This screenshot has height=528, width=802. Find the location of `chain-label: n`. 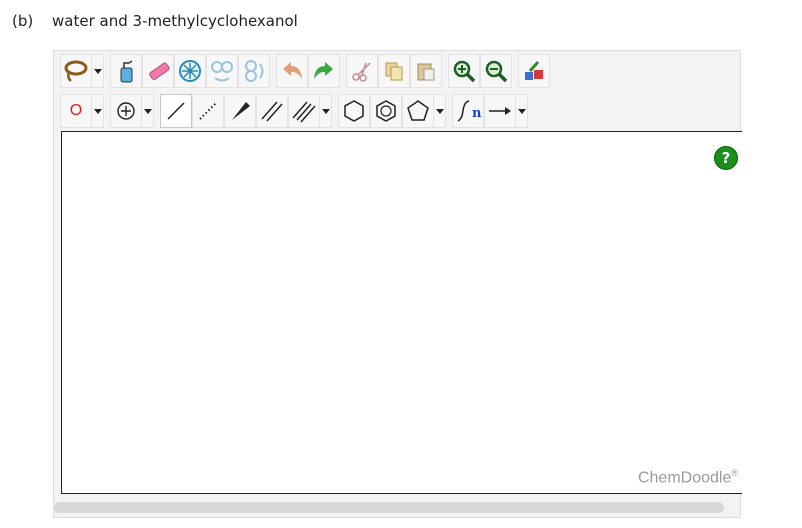

chain-label: n is located at coordinates (477, 113).